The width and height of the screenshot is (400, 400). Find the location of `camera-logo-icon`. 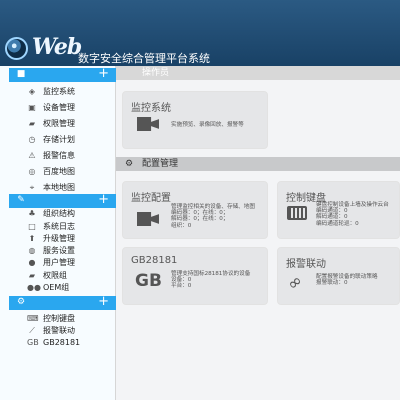

camera-logo-icon is located at coordinates (16, 48).